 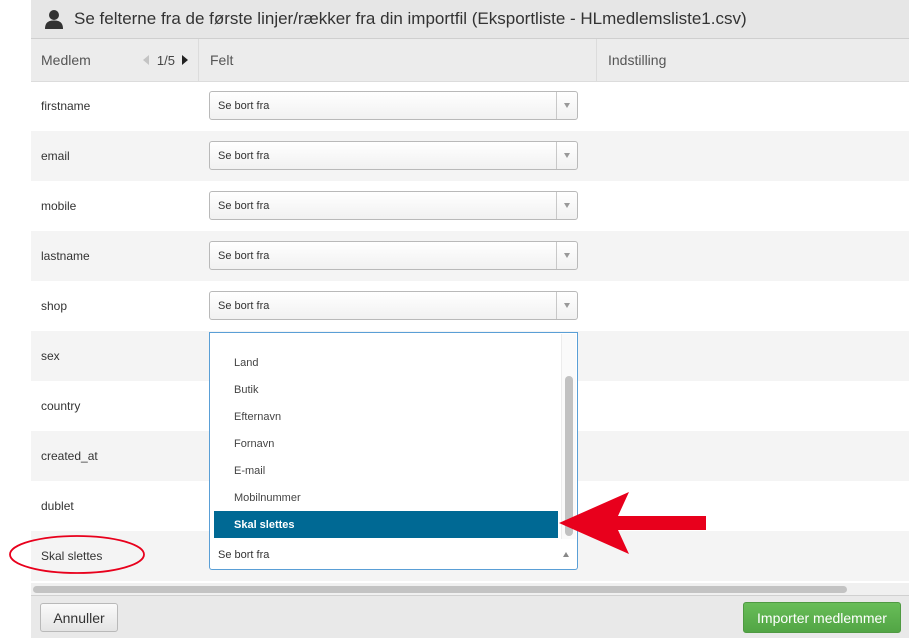 I want to click on dropdown-option: Mobilnummer, so click(x=386, y=497).